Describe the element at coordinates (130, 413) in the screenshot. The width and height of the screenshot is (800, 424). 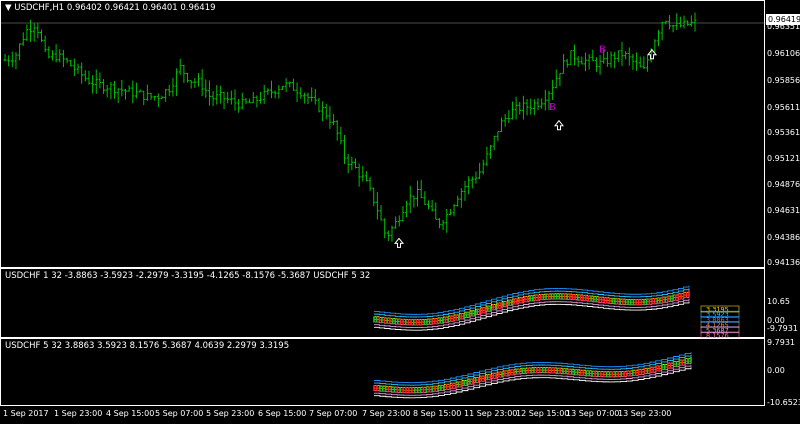
I see `time-axis-label: 4 Sep 15:00` at that location.